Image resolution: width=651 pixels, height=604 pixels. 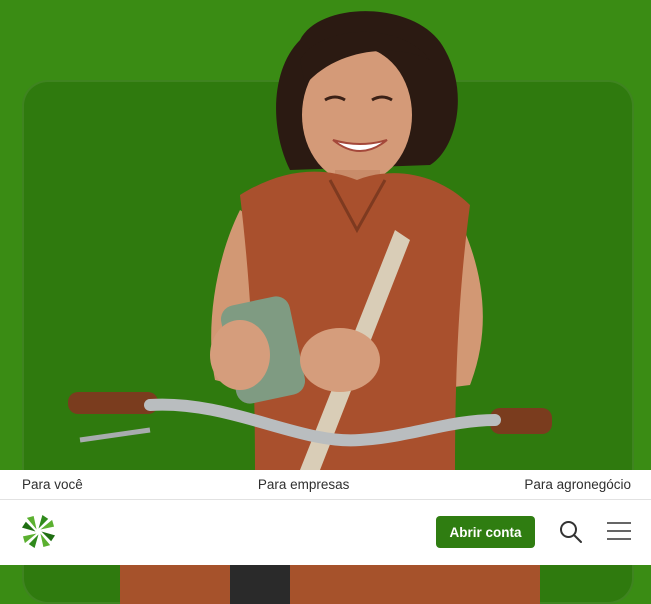 I want to click on main-header: Abrir conta, so click(x=325, y=532).